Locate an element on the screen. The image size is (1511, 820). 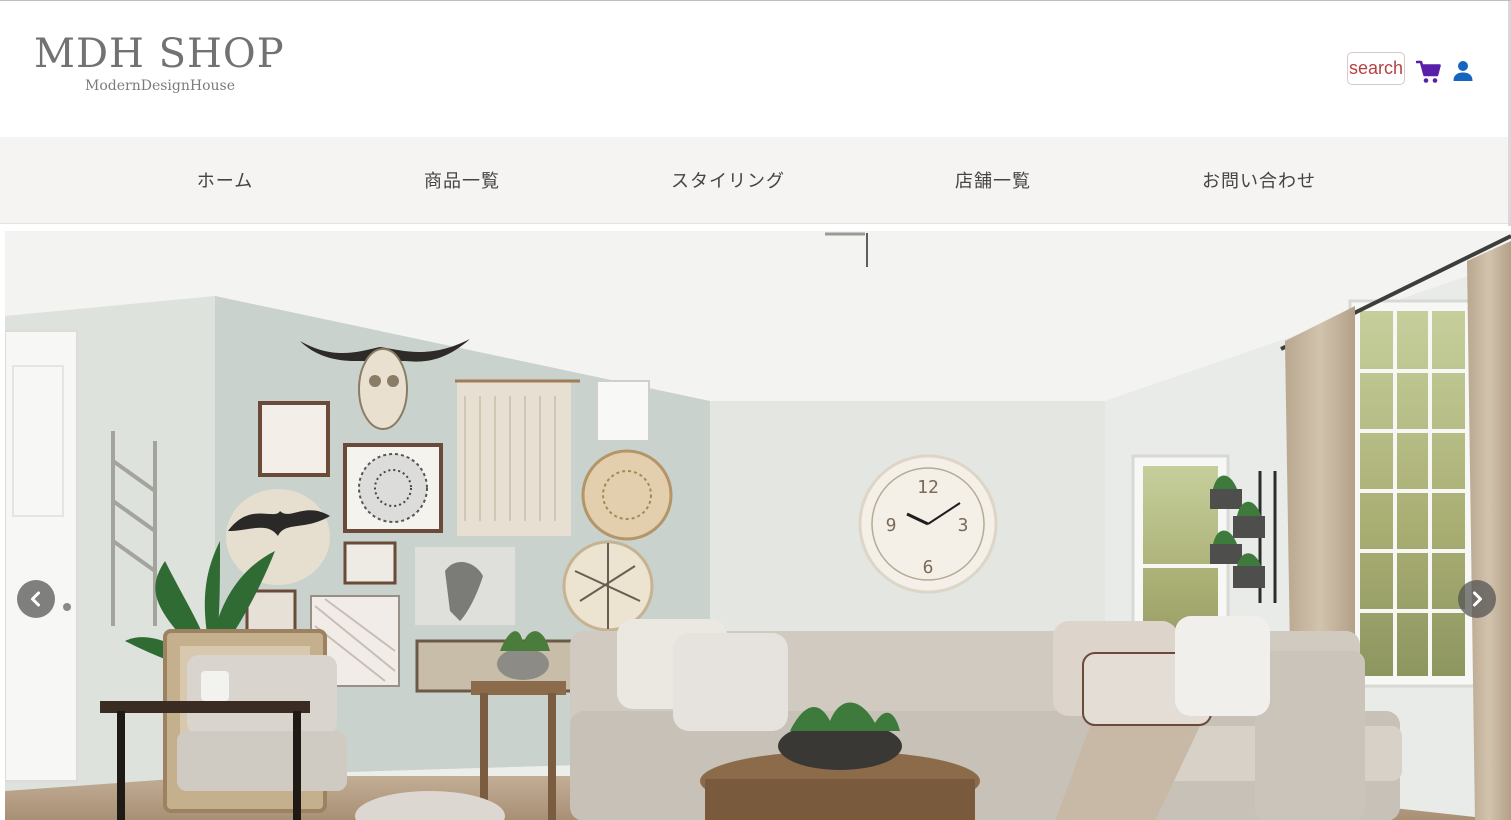
carousel-prev-button is located at coordinates (36, 599).